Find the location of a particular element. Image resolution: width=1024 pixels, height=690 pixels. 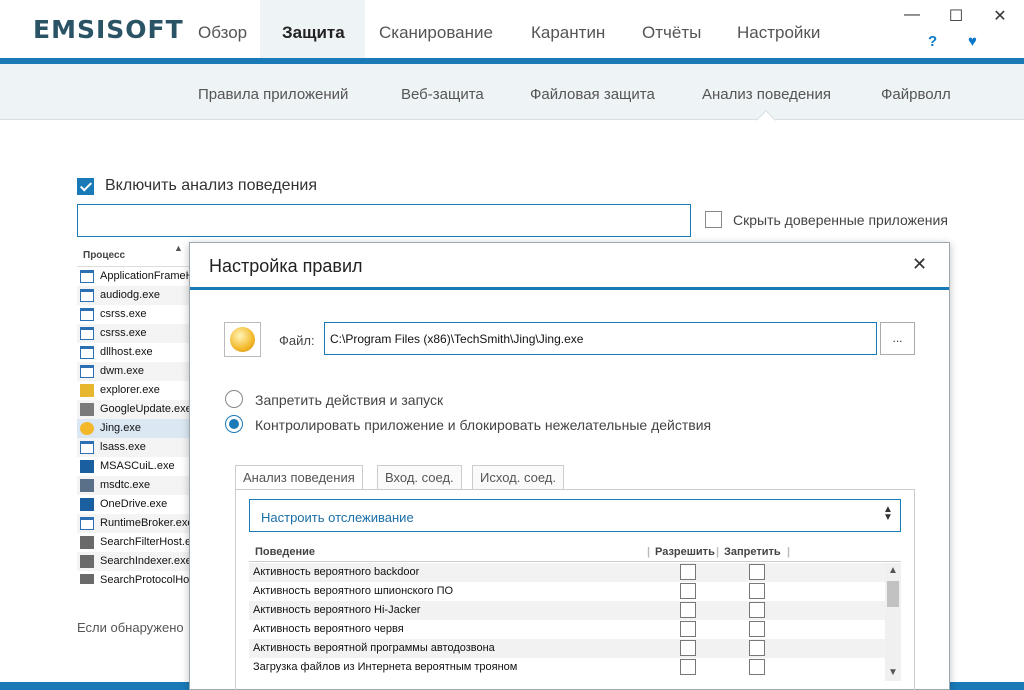

process-row: OneDrive.exe is located at coordinates (133, 504).